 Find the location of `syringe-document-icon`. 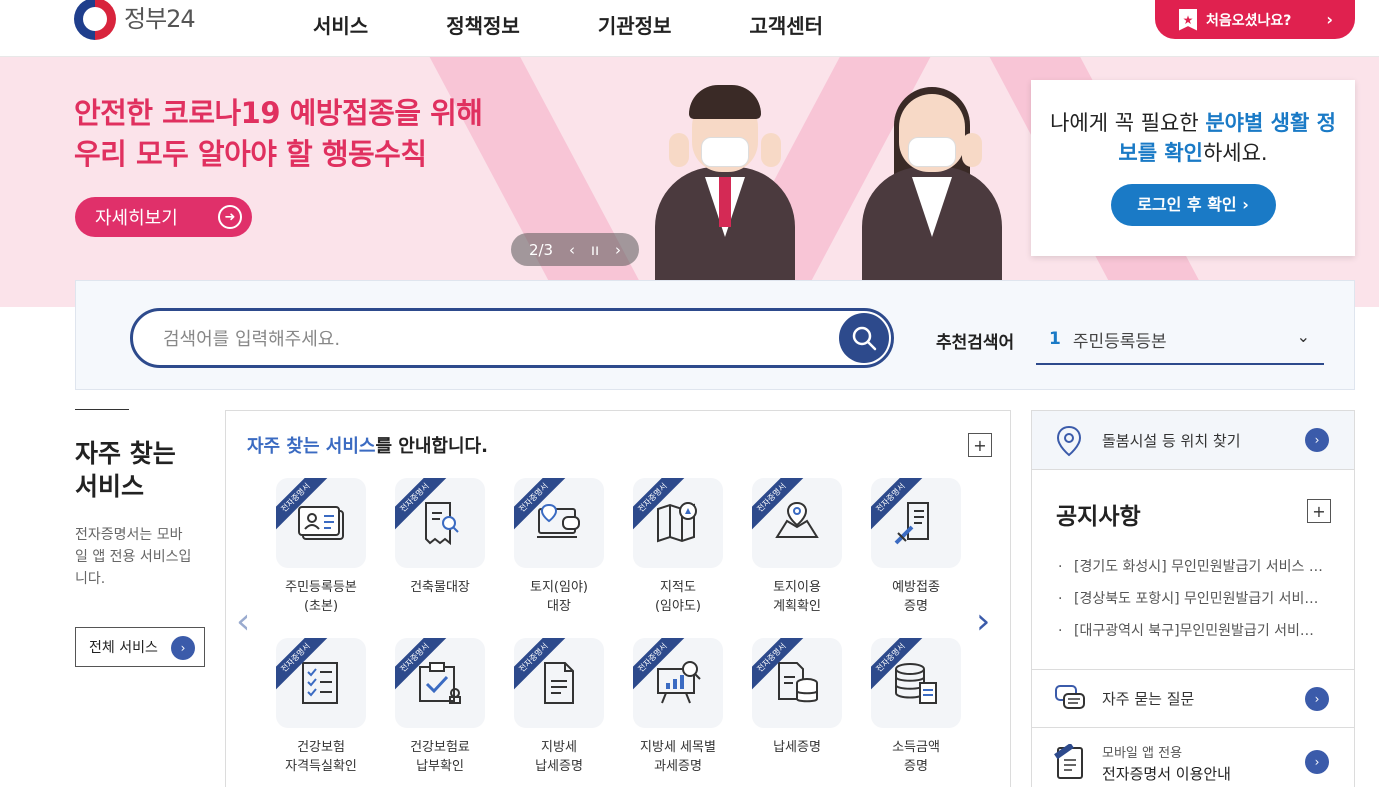

syringe-document-icon is located at coordinates (911, 523).